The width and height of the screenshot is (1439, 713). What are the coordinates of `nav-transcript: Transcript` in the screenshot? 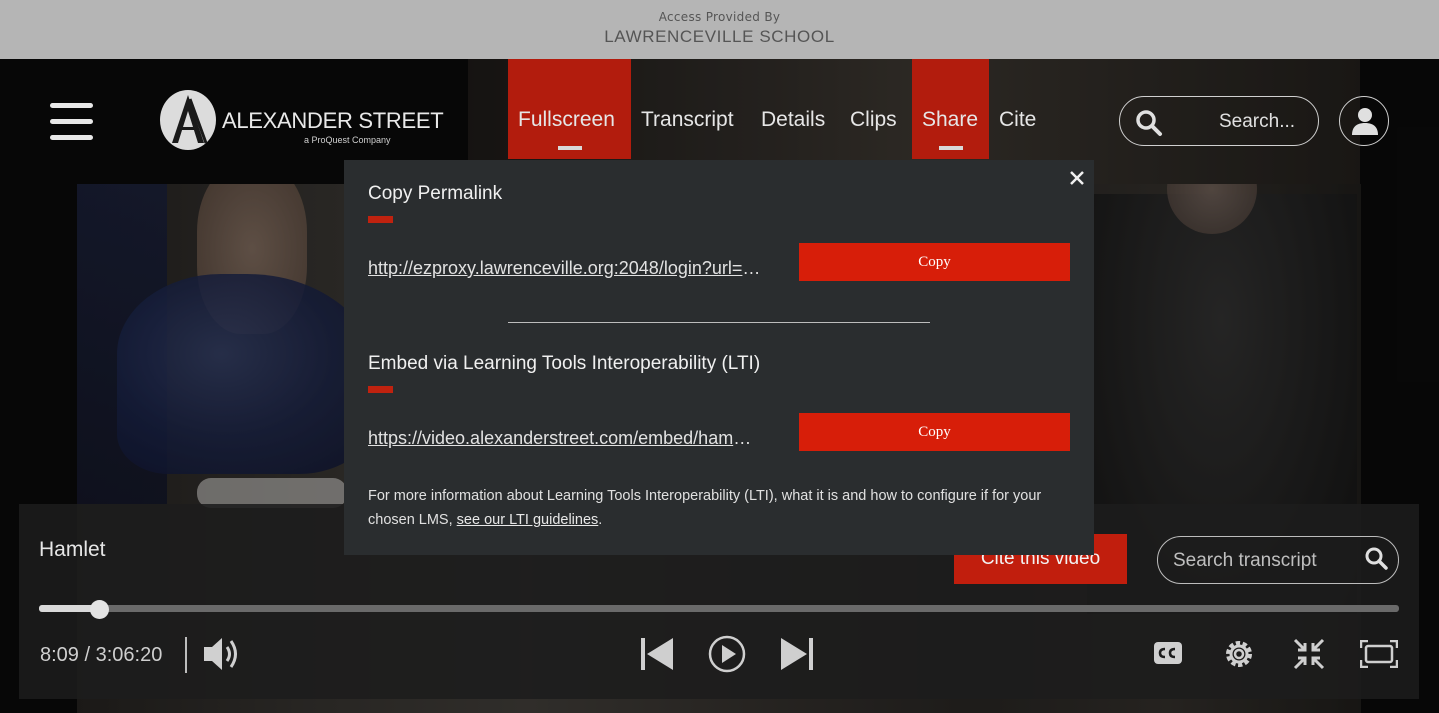 It's located at (687, 109).